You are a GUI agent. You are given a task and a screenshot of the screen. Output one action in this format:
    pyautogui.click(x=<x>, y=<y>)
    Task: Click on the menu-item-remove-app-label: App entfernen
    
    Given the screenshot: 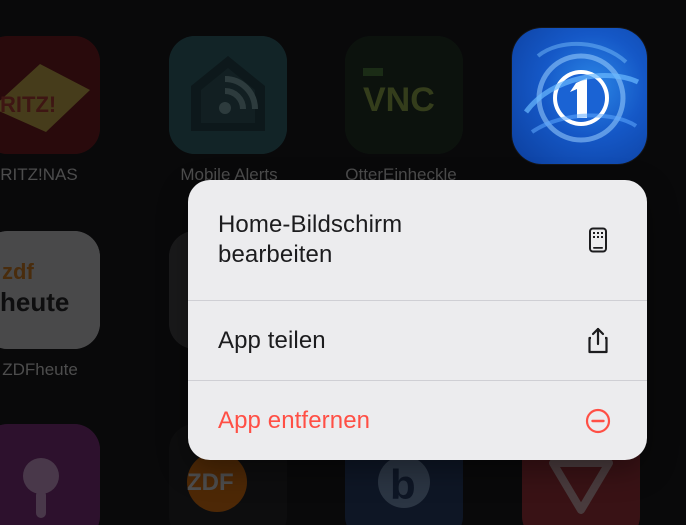 What is the action you would take?
    pyautogui.click(x=294, y=420)
    